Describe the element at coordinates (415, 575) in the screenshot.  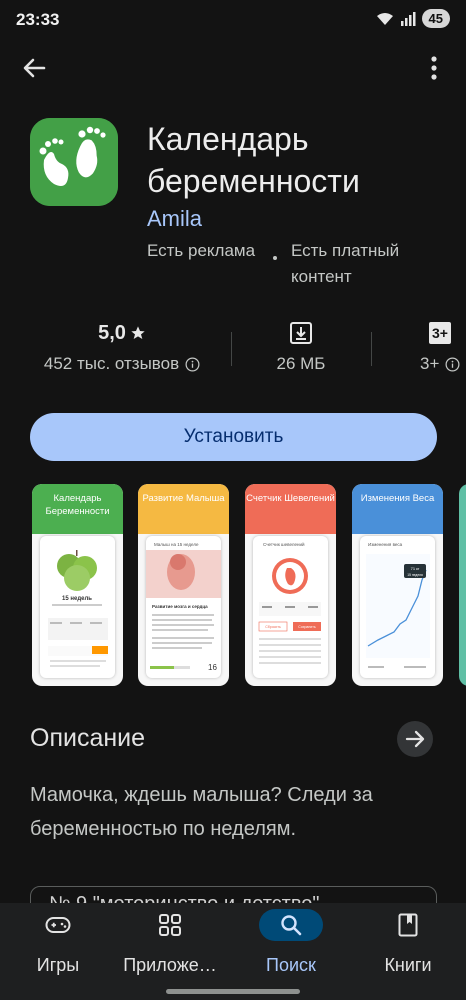
I see `s4-tooltip-week: 15 неделя` at that location.